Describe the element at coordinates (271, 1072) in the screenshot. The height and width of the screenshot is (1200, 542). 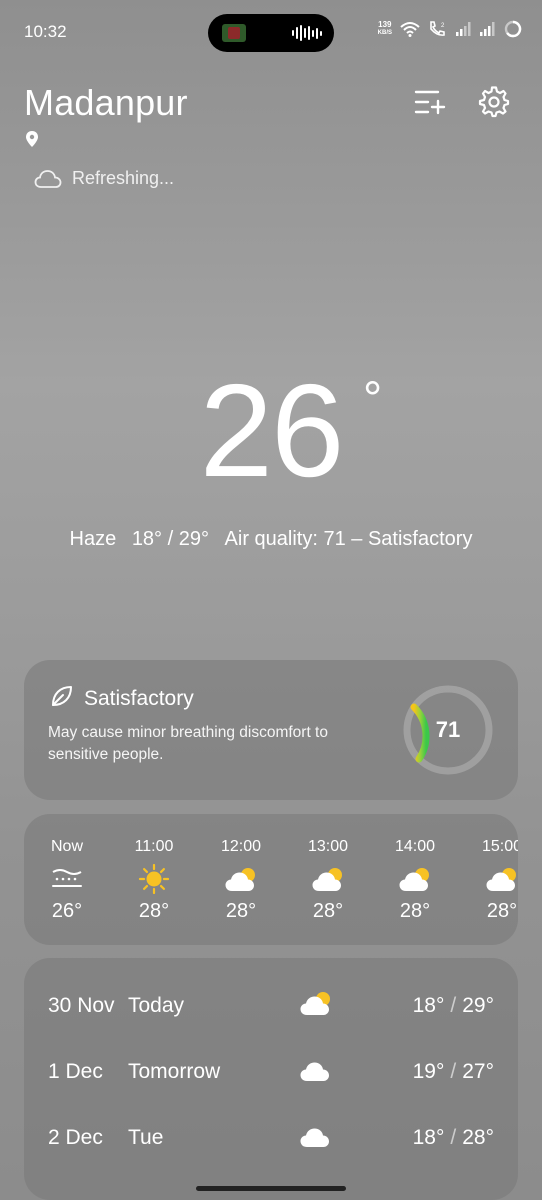
I see `daily-row: 1 Dec Tomorrow 19°/27°` at that location.